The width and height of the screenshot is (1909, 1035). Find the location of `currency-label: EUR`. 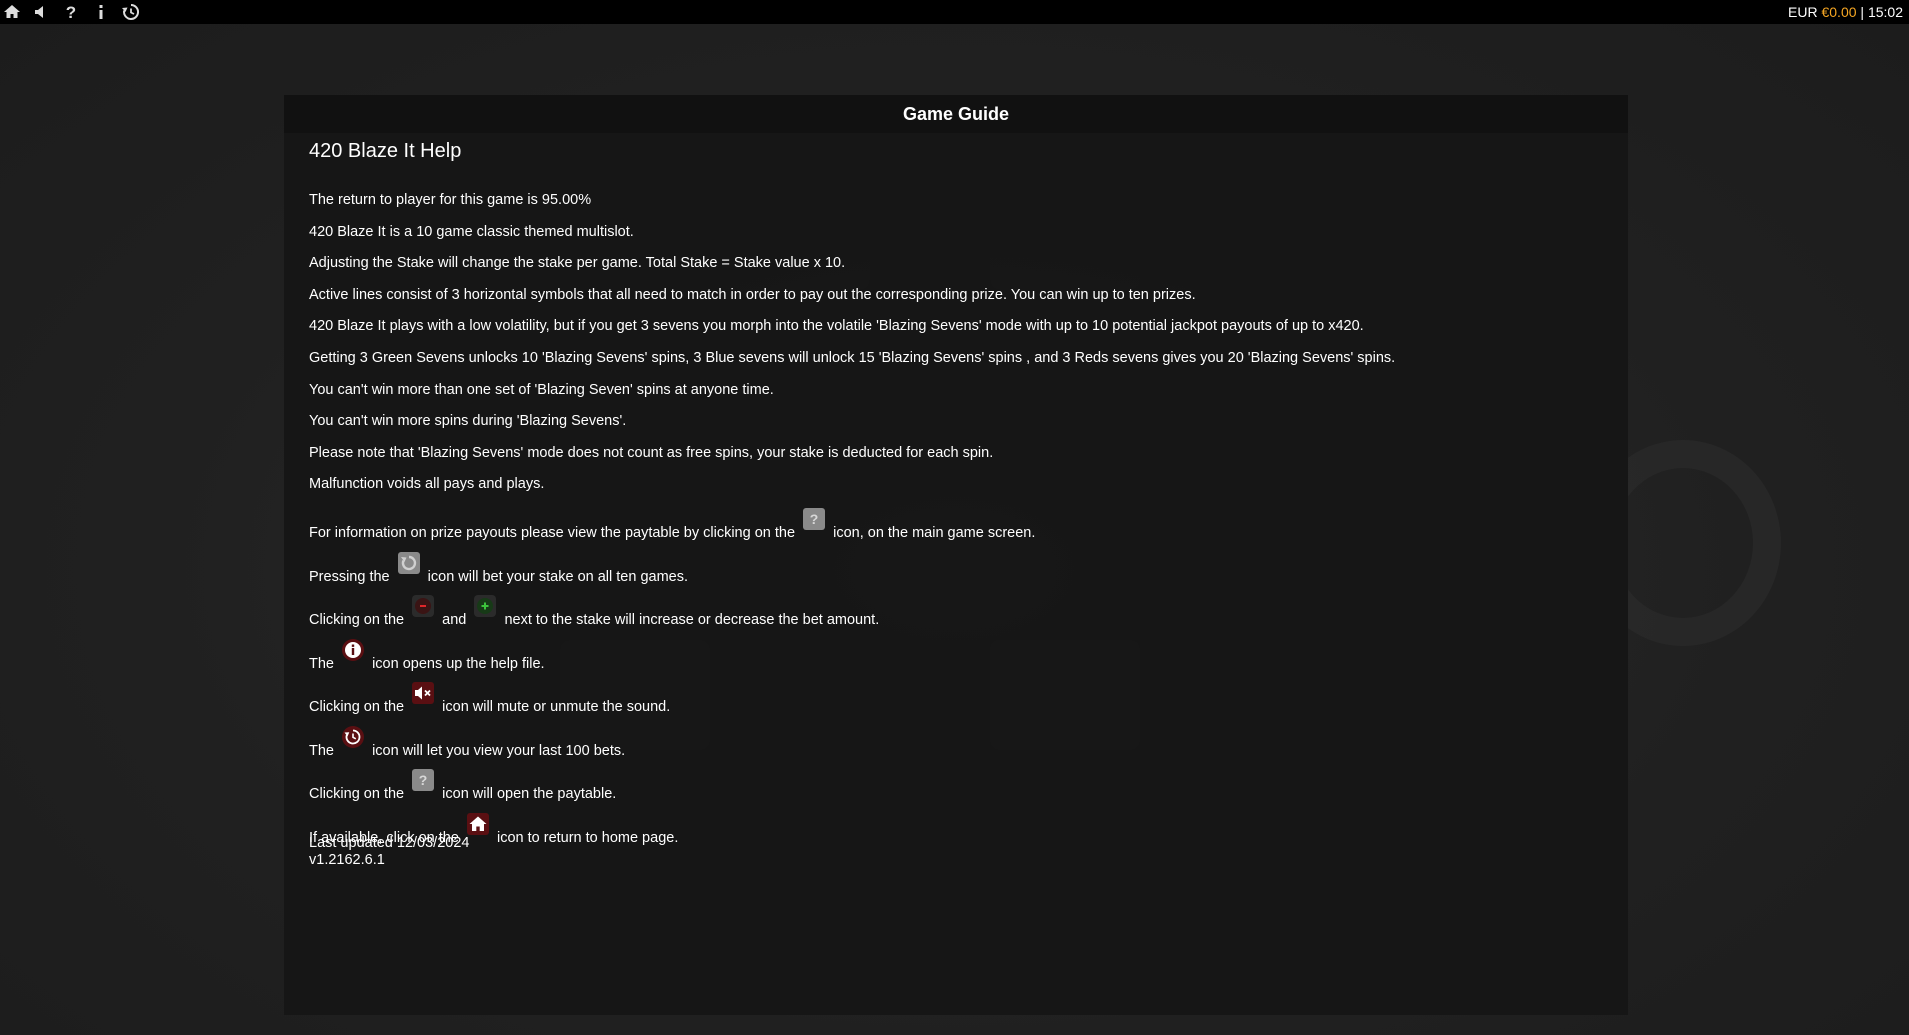

currency-label: EUR is located at coordinates (1803, 12).